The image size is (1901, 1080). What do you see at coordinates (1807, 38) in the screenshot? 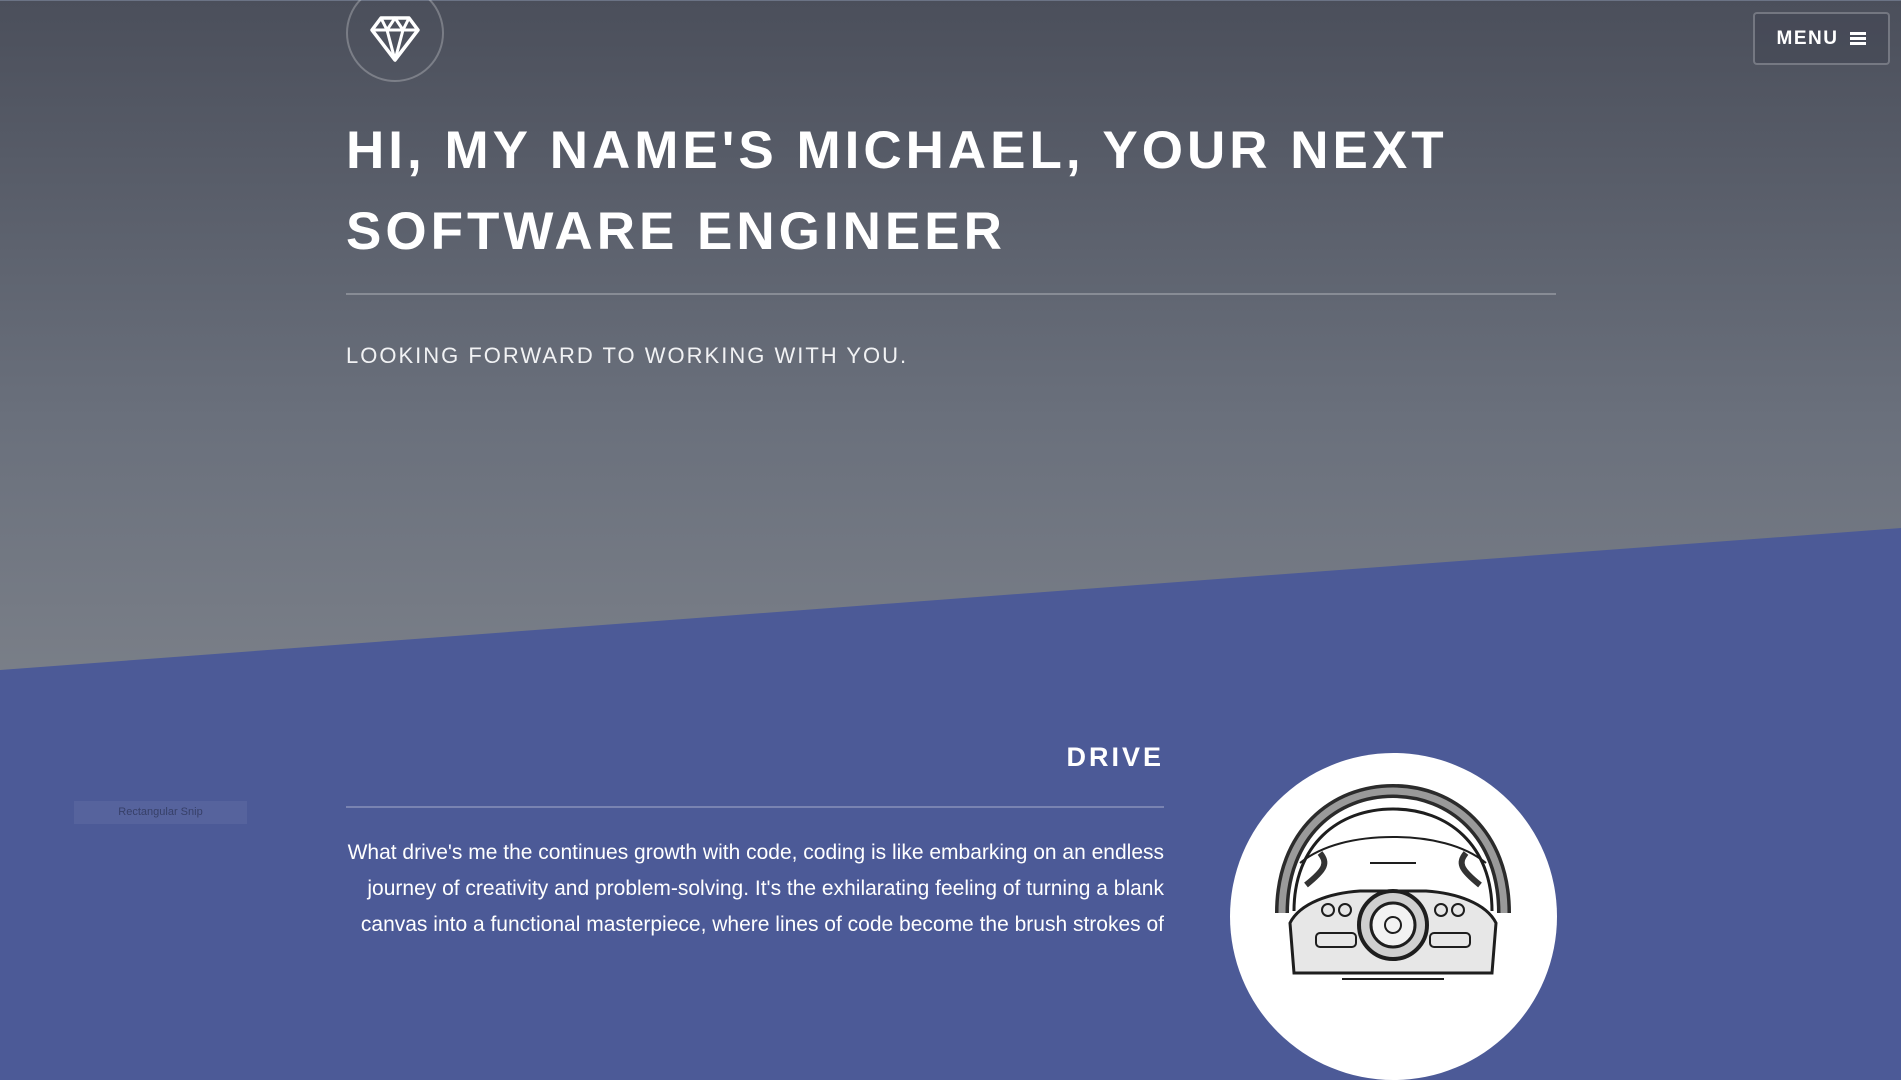
I see `menu-label: MENU` at bounding box center [1807, 38].